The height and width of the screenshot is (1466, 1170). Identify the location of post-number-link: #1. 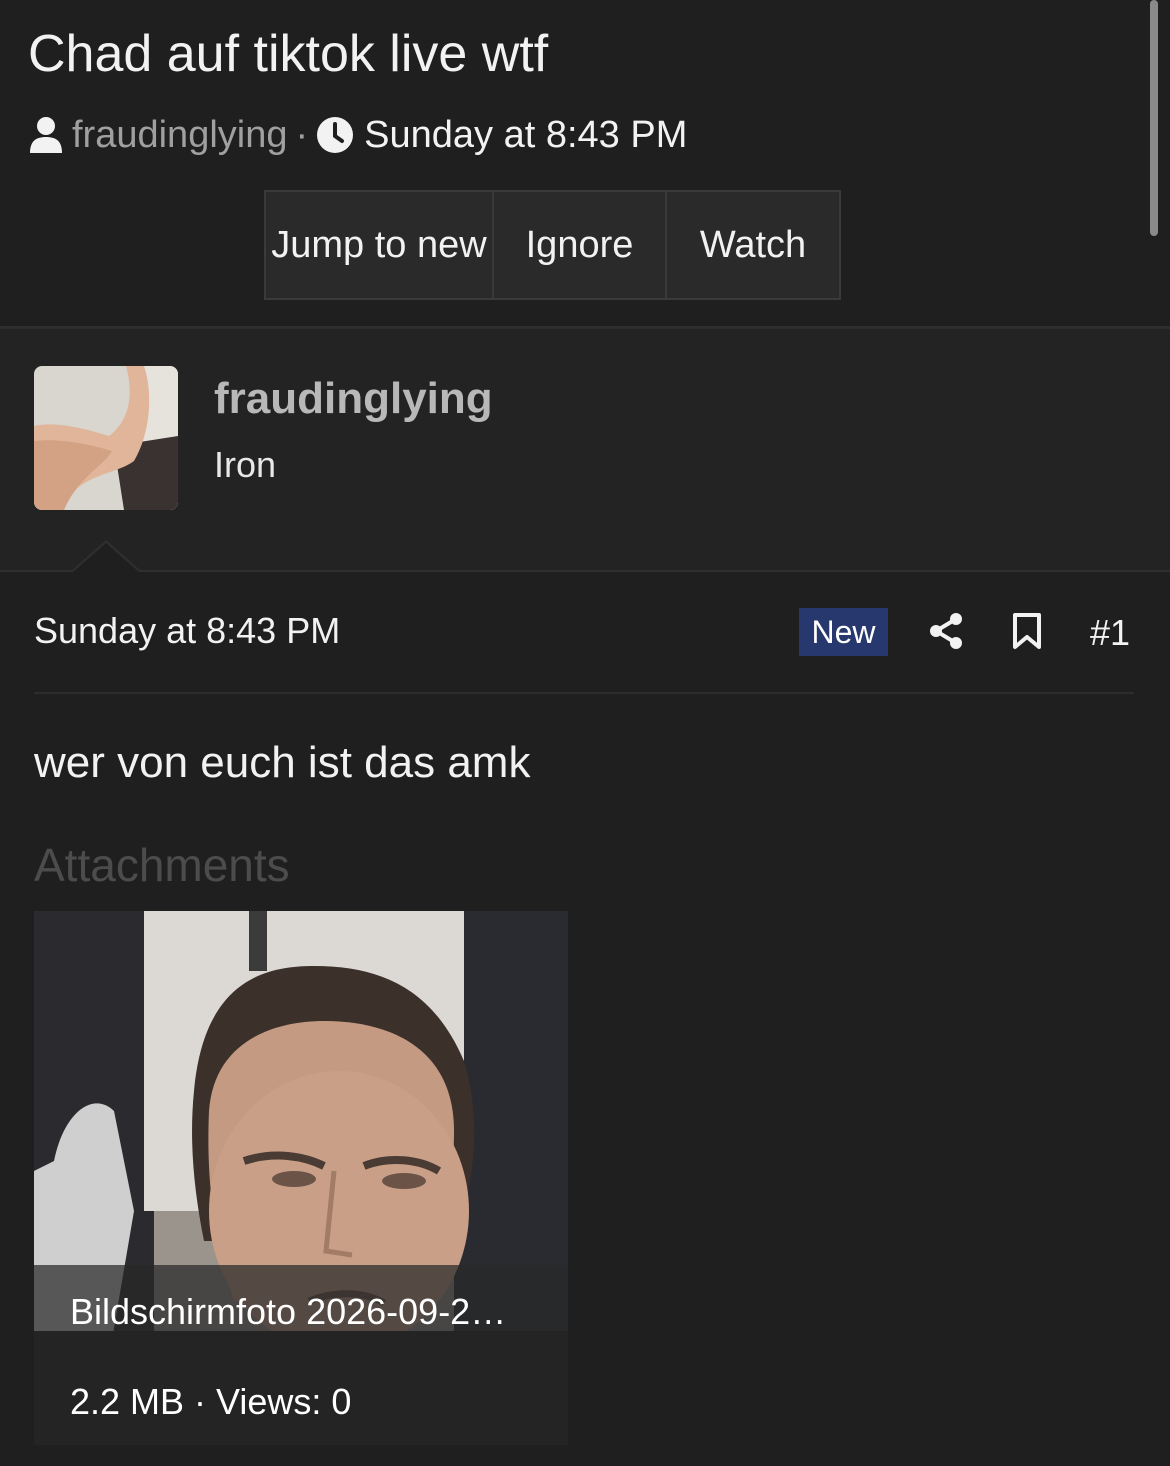
(1110, 633).